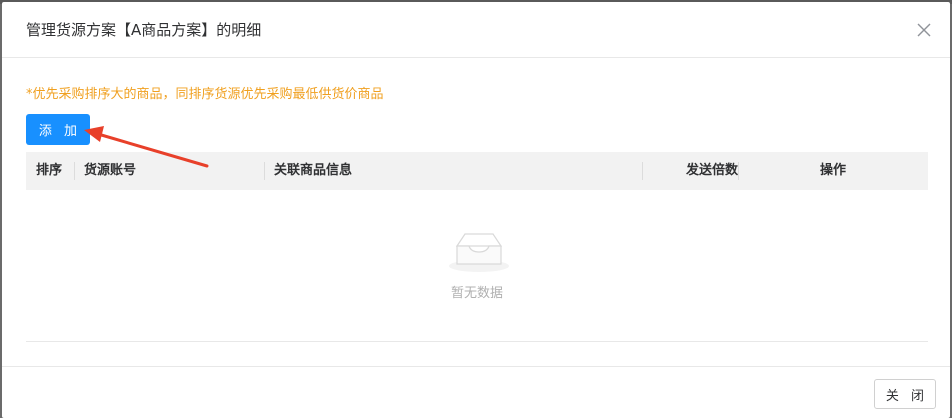 The width and height of the screenshot is (952, 418). Describe the element at coordinates (58, 129) in the screenshot. I see `add-button: 添 加` at that location.